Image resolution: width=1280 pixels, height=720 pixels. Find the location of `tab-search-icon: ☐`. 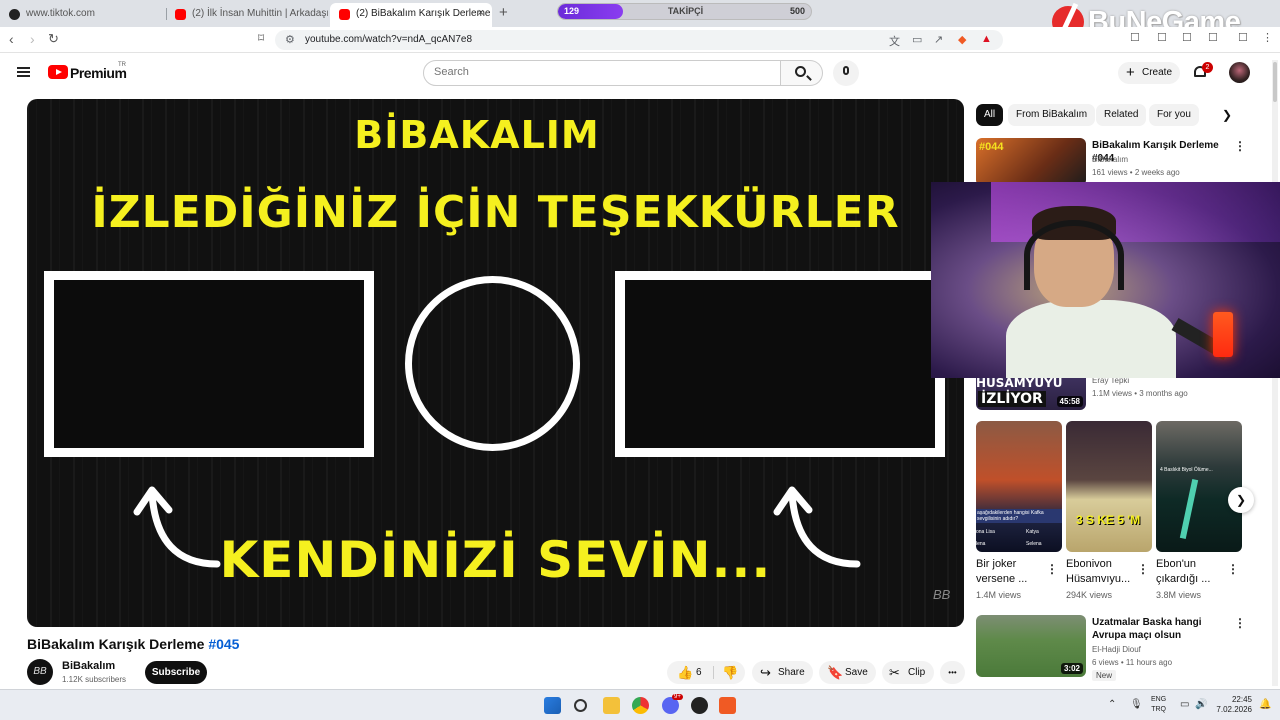

tab-search-icon: ☐ is located at coordinates (1187, 37).